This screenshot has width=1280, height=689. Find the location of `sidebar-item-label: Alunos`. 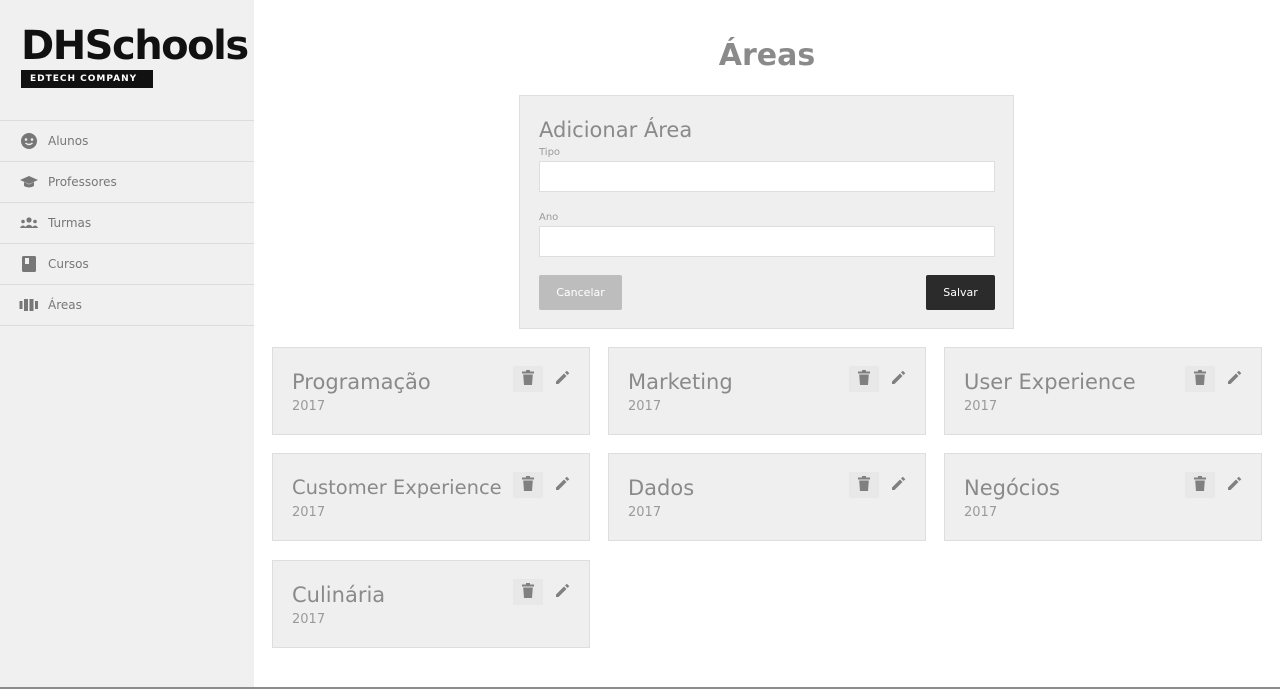

sidebar-item-label: Alunos is located at coordinates (68, 141).